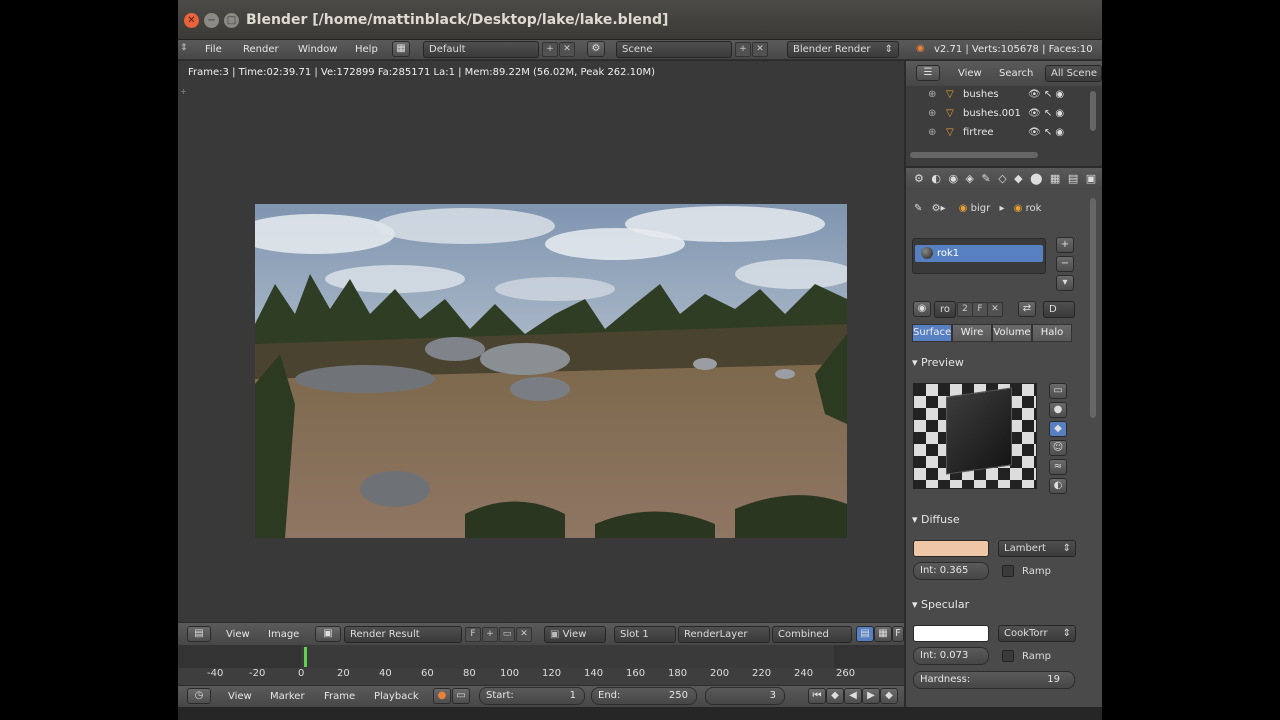  Describe the element at coordinates (1065, 245) in the screenshot. I see `add-slot-button: +` at that location.